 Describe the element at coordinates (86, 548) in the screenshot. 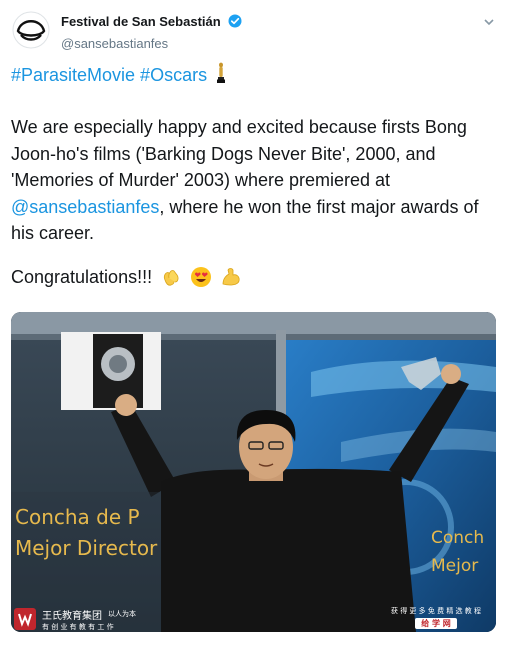

I see `sign-director-text: Mejor Director` at that location.